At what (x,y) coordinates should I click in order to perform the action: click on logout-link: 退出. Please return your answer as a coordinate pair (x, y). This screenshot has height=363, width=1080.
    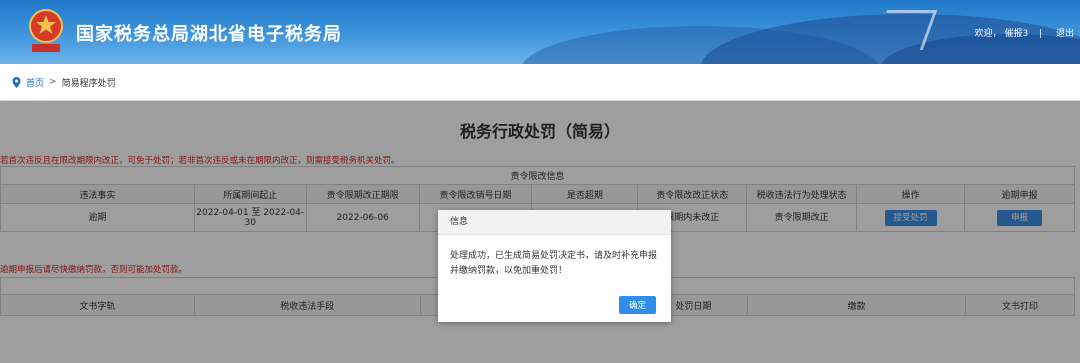
    Looking at the image, I should click on (1065, 34).